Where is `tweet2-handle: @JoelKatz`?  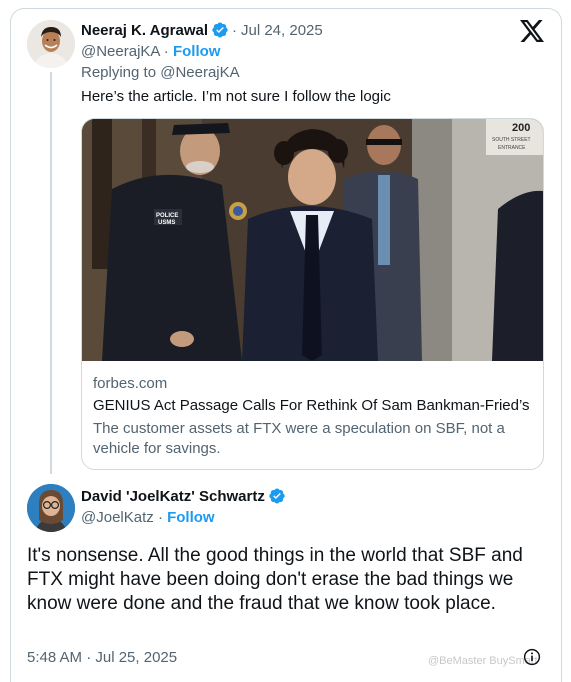 tweet2-handle: @JoelKatz is located at coordinates (117, 517).